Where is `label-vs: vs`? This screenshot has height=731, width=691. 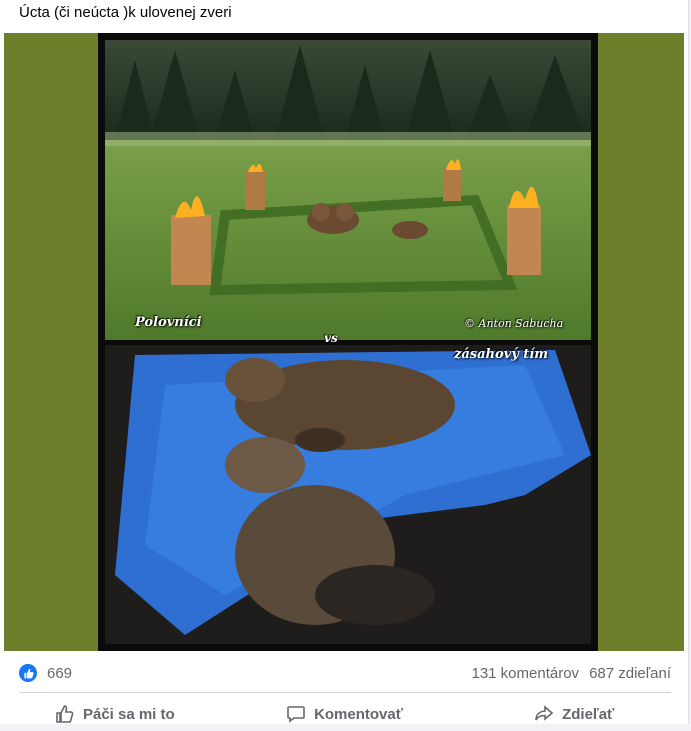
label-vs: vs is located at coordinates (331, 338).